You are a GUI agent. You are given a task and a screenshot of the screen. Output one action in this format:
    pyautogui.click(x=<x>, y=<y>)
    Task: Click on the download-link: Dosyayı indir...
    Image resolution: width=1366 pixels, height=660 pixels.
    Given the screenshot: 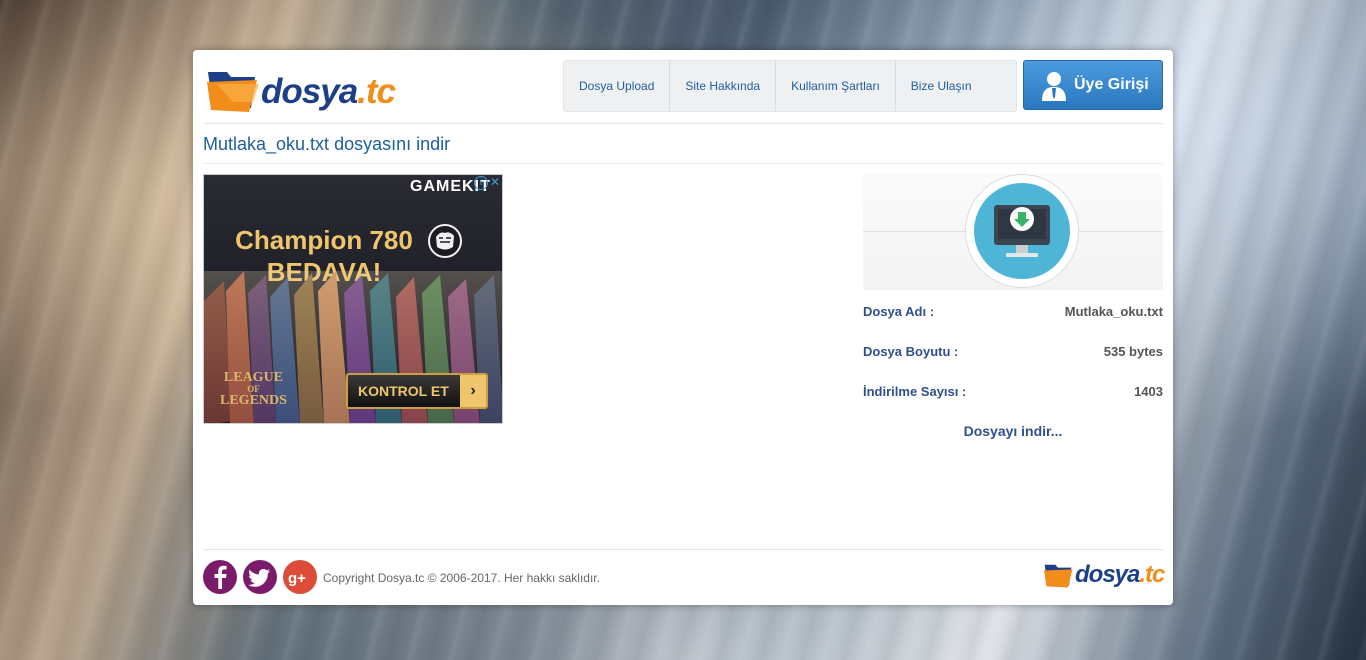 What is the action you would take?
    pyautogui.click(x=1013, y=431)
    